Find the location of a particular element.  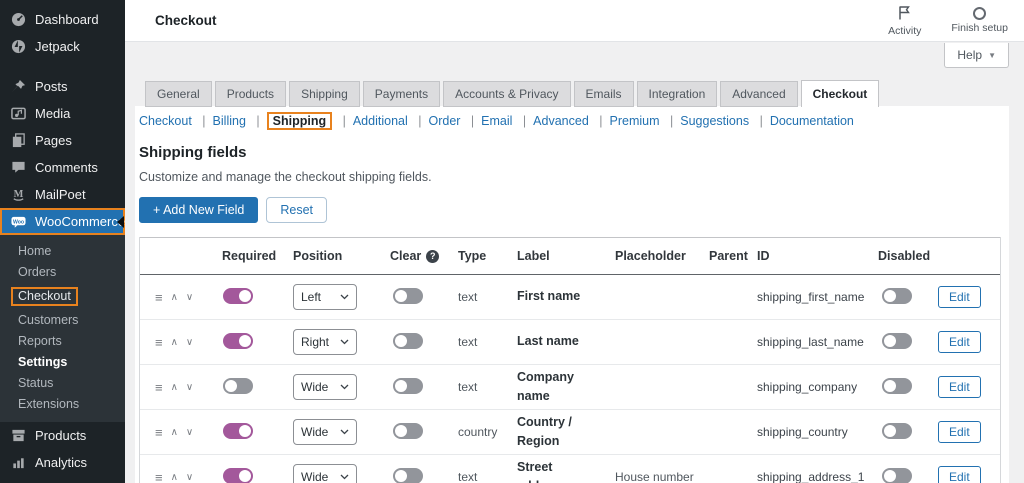

sidebar-item-label: Pages is located at coordinates (53, 140).